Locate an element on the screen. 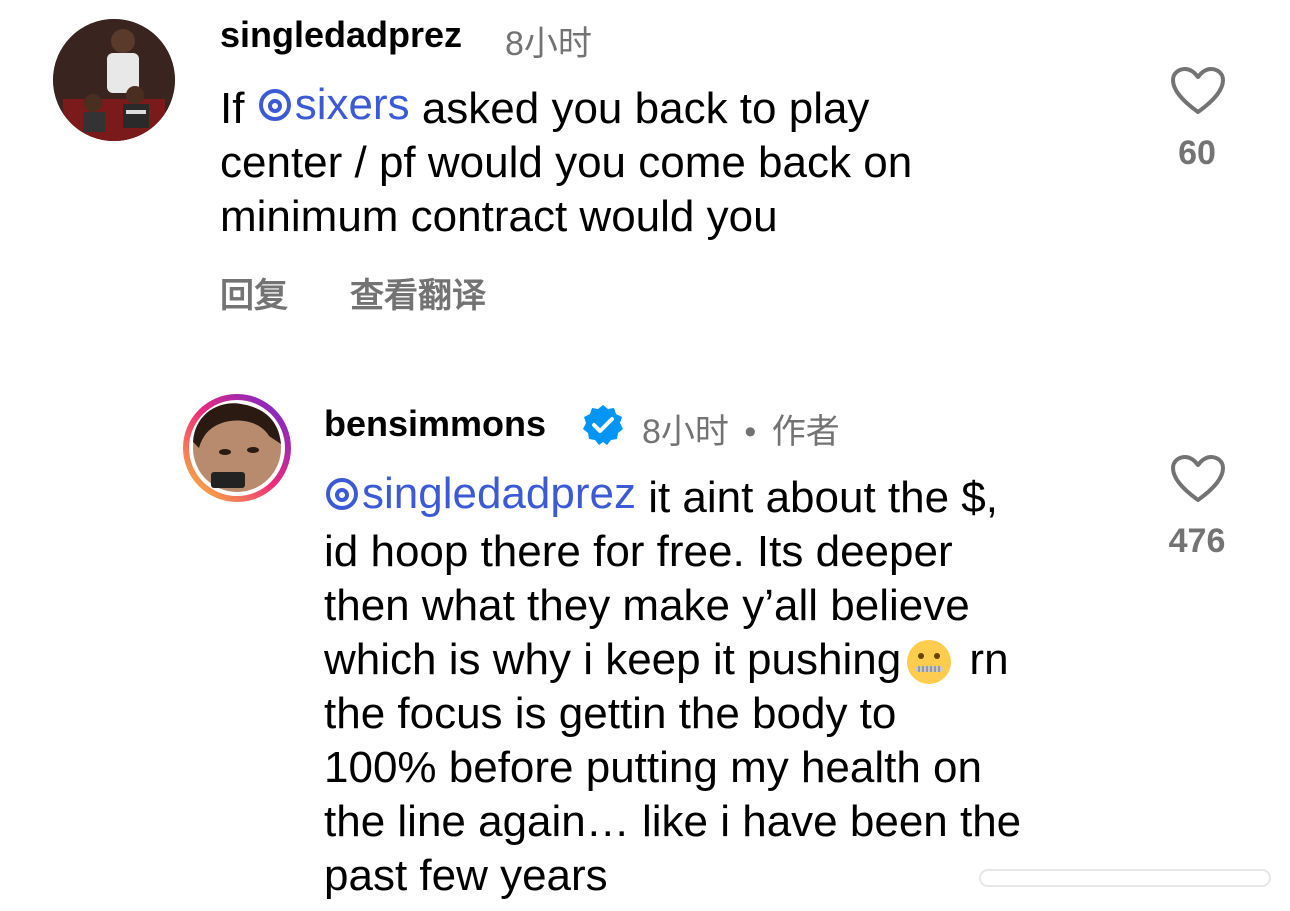  comment-text-line-8: past few years is located at coordinates (466, 875).